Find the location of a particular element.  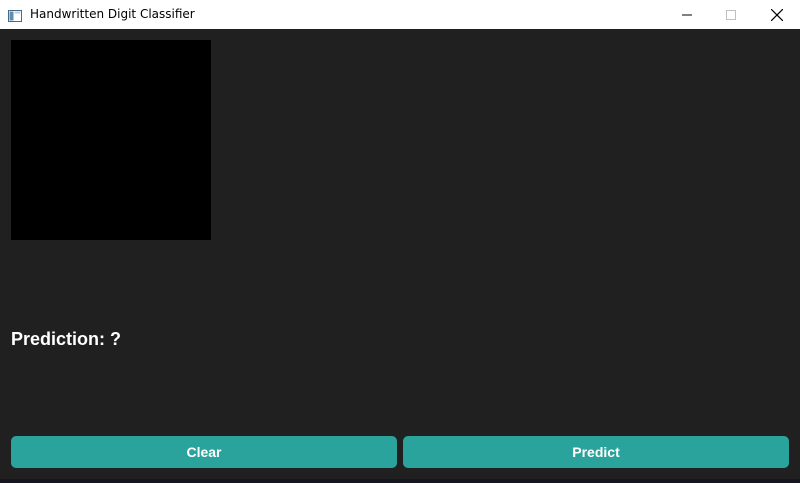

maximize-icon is located at coordinates (731, 14).